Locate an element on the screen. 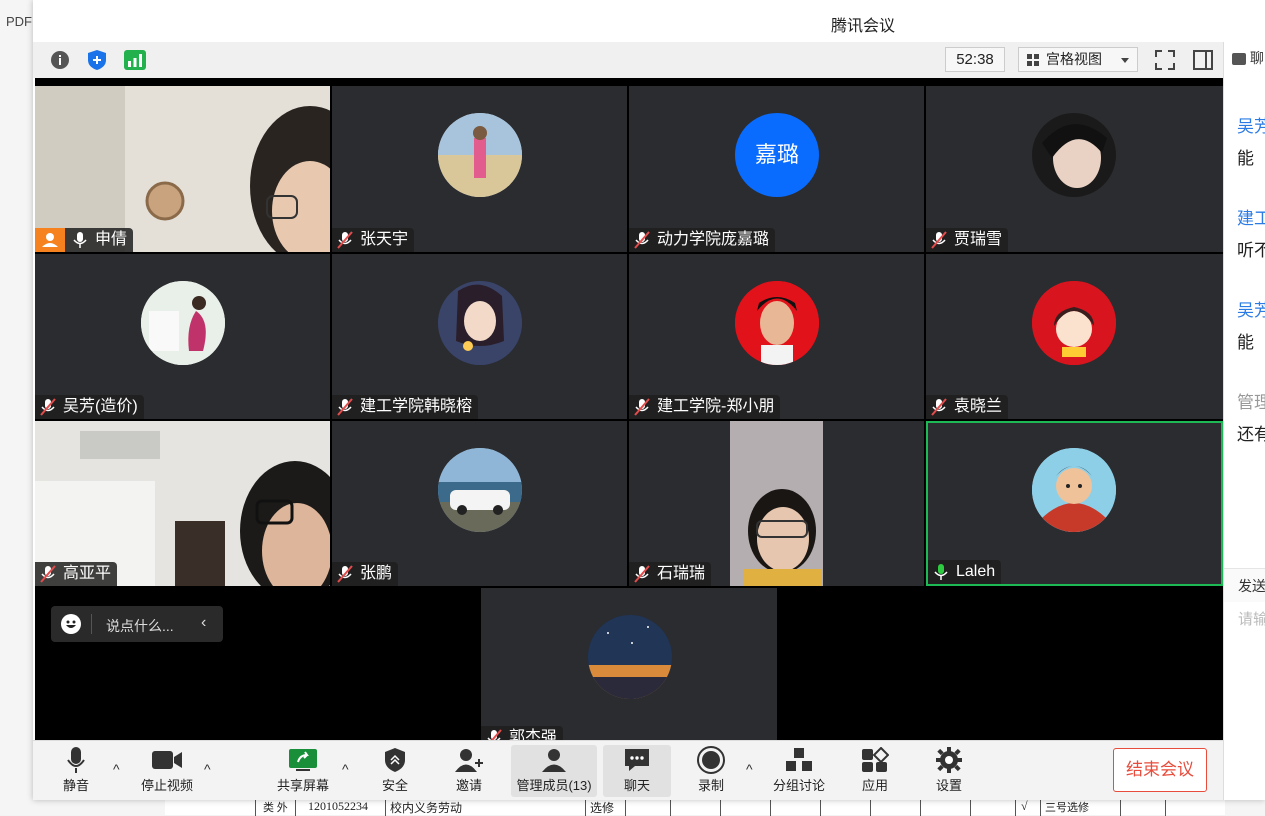 This screenshot has width=1265, height=816. table-cell: 类 外 is located at coordinates (275, 808).